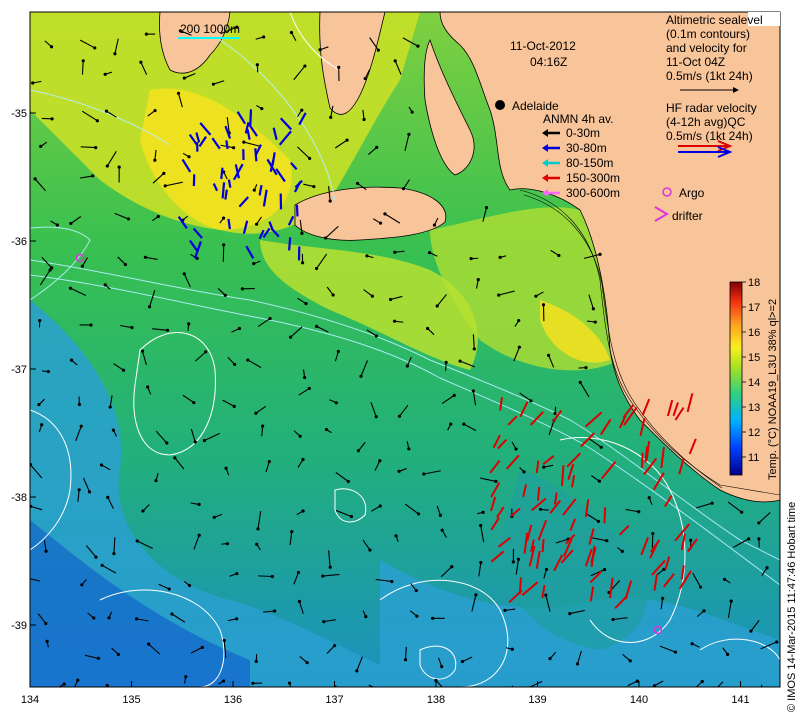 The height and width of the screenshot is (720, 800). Describe the element at coordinates (754, 283) in the screenshot. I see `colorbar-tick-label: 18` at that location.